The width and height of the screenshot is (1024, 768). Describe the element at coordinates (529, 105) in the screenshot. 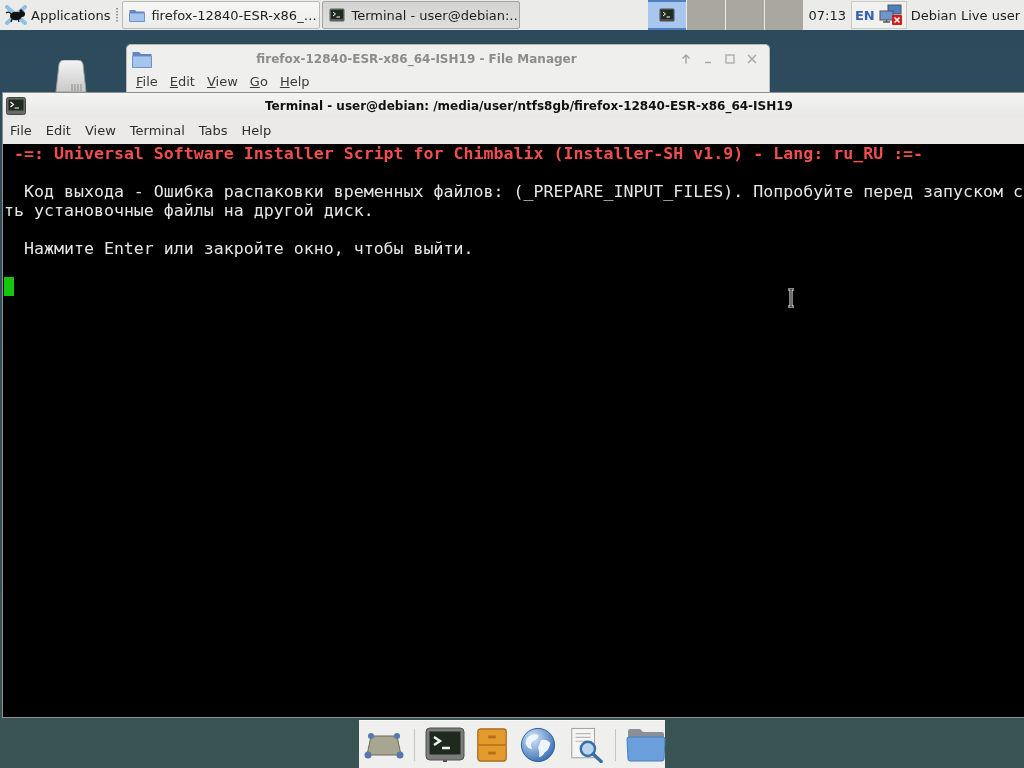

I see `window-title: Terminal - user@debian: /media/user/ntfs8gb/firefox-12840-ESR-x86_64-ISH19` at that location.